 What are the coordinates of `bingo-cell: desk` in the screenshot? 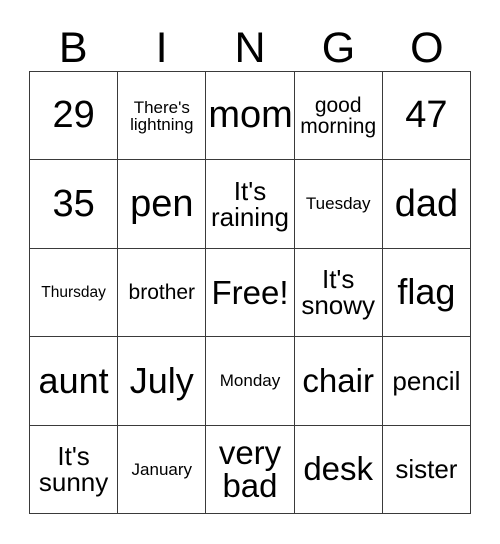 It's located at (338, 469).